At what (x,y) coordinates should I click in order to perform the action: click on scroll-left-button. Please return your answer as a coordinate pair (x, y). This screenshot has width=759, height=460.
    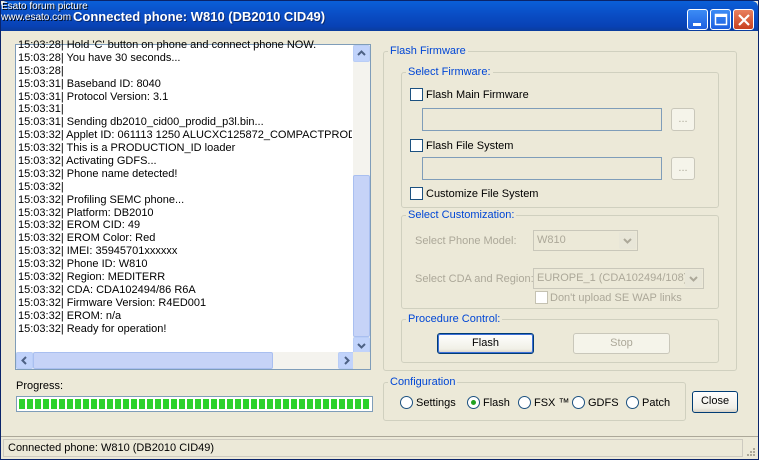
    Looking at the image, I should click on (24, 360).